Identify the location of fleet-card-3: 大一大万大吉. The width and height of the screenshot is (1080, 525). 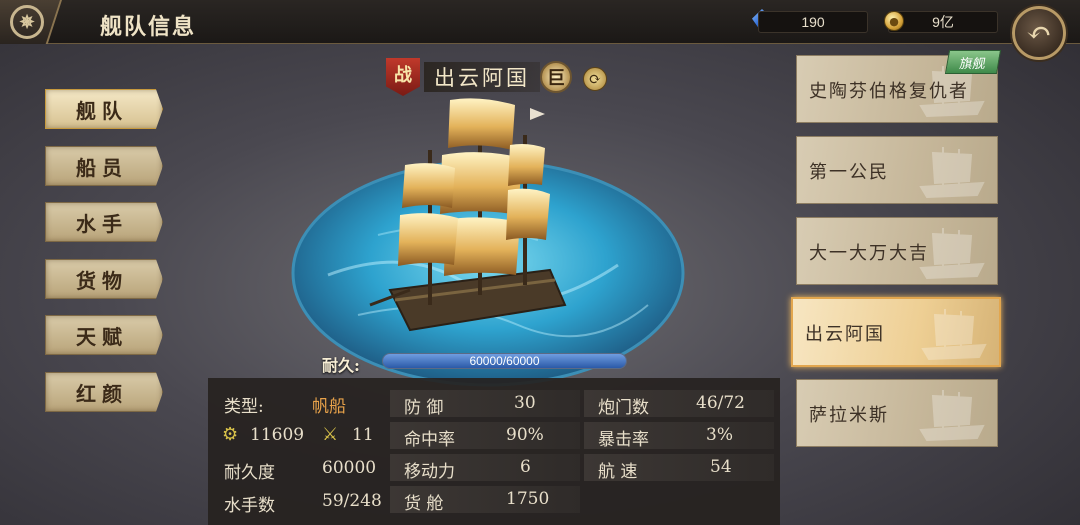
(897, 251).